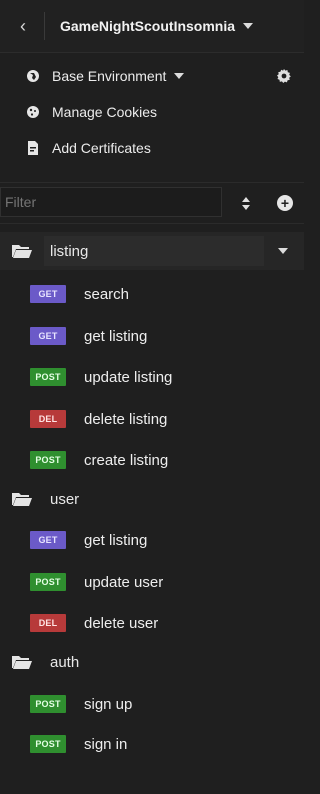 Image resolution: width=320 pixels, height=794 pixels. I want to click on request-item: POST update listing, so click(152, 377).